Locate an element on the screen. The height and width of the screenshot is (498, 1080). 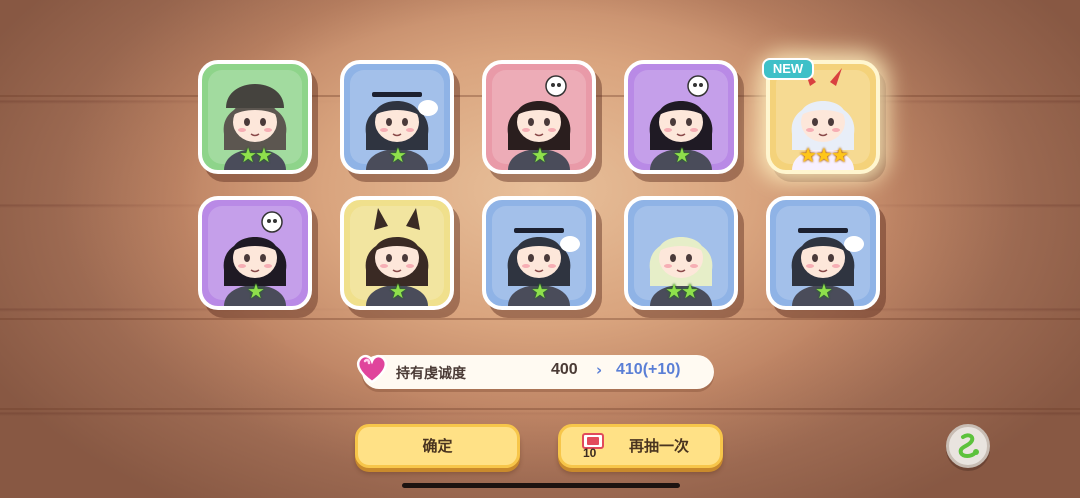
star-rating: ★★★ is located at coordinates (823, 155).